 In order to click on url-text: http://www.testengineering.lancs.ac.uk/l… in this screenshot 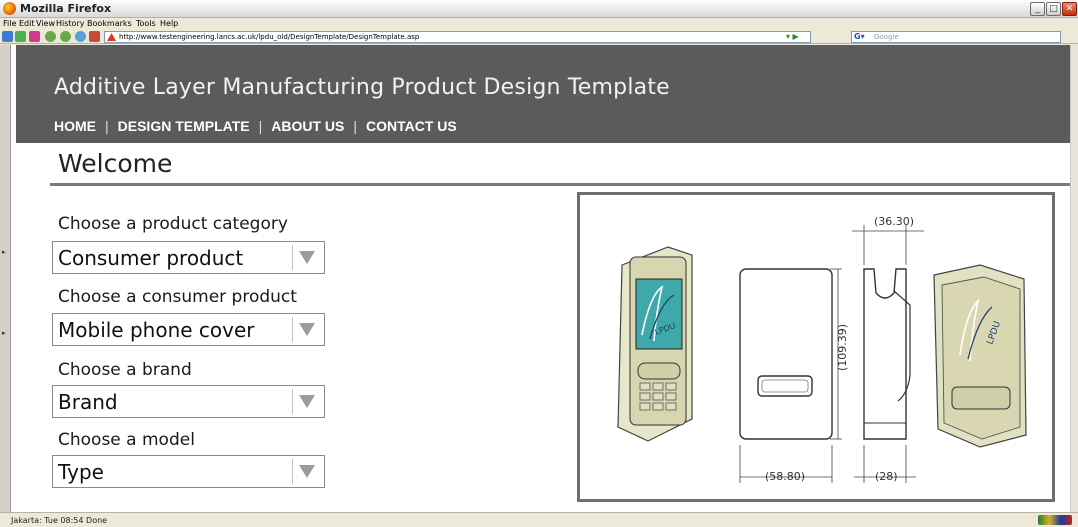, I will do `click(269, 37)`.